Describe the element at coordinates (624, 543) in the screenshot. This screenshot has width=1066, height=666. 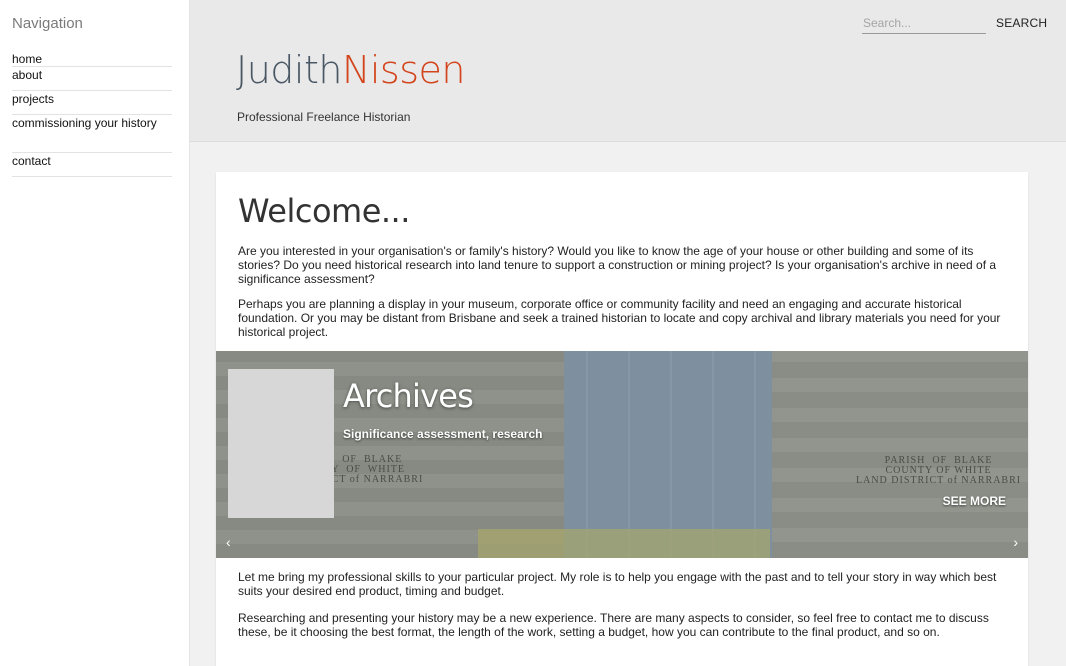
I see `archive-highlight-overlay` at that location.